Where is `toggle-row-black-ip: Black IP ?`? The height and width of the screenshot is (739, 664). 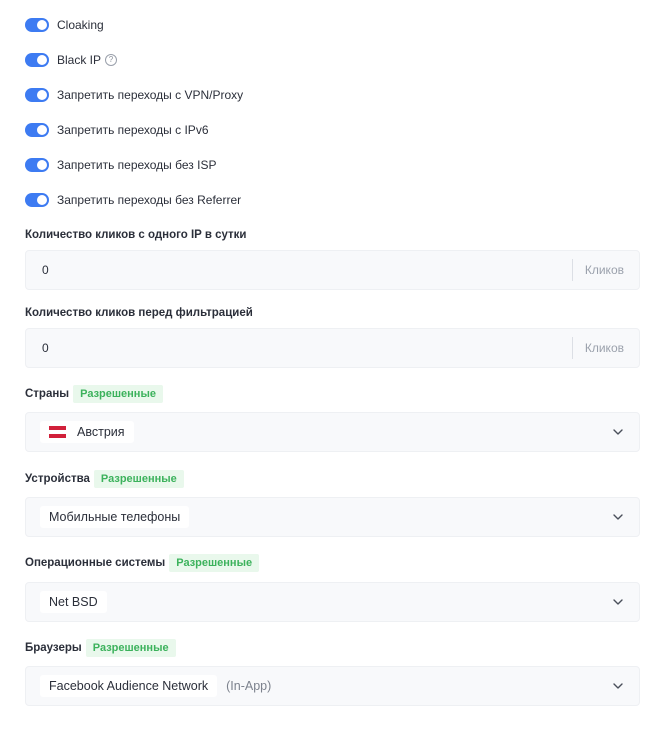
toggle-row-black-ip: Black IP ? is located at coordinates (71, 60).